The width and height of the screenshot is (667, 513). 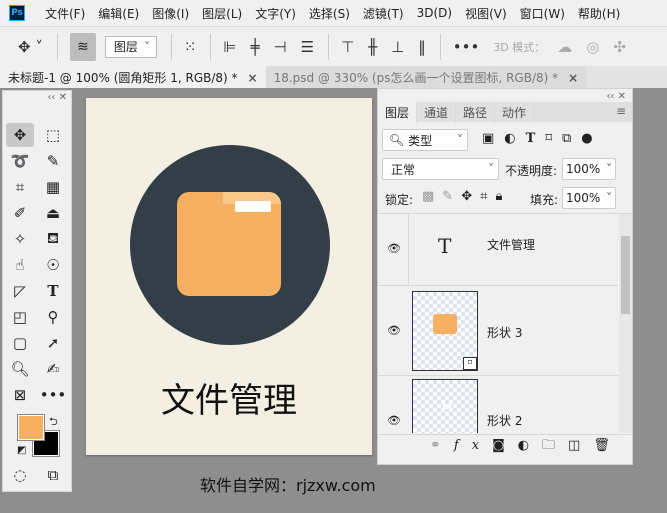 What do you see at coordinates (82, 46) in the screenshot?
I see `auto-select-layers-icon: ≋` at bounding box center [82, 46].